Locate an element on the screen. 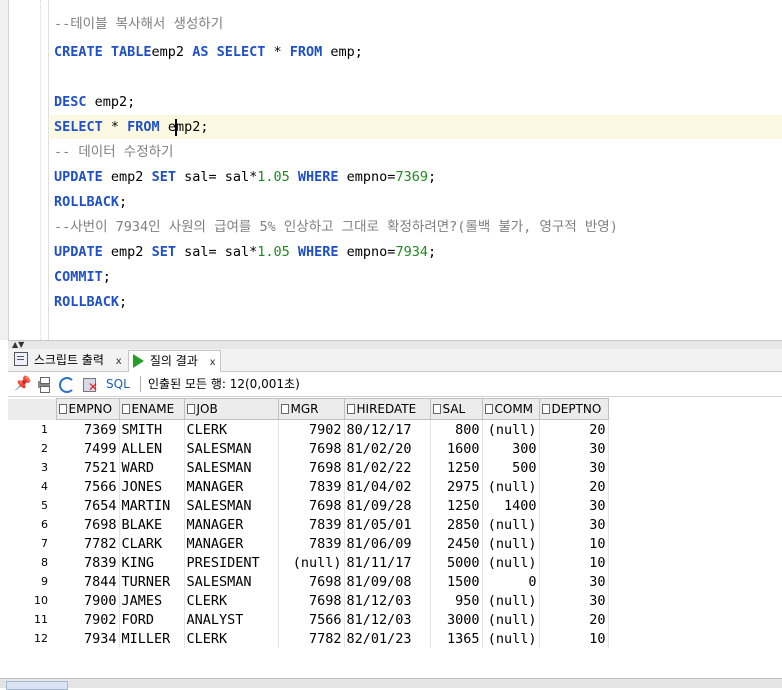 Image resolution: width=782 pixels, height=690 pixels. cell-hiredate: 80/12/17 is located at coordinates (387, 429).